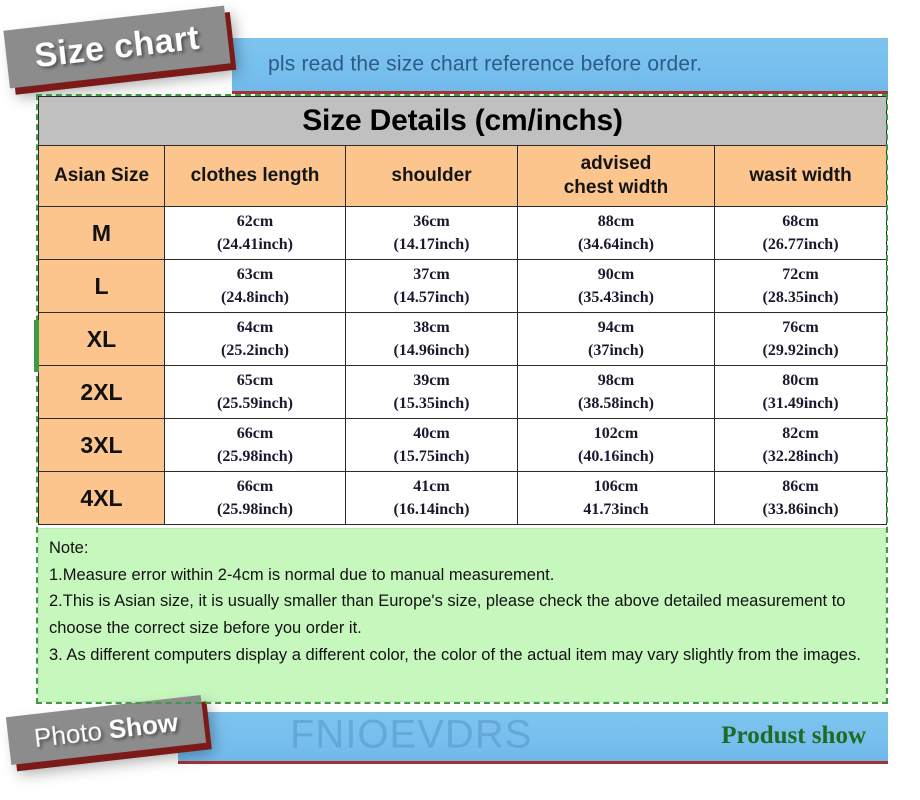 This screenshot has height=800, width=920. Describe the element at coordinates (431, 380) in the screenshot. I see `value-cm: 39cm` at that location.